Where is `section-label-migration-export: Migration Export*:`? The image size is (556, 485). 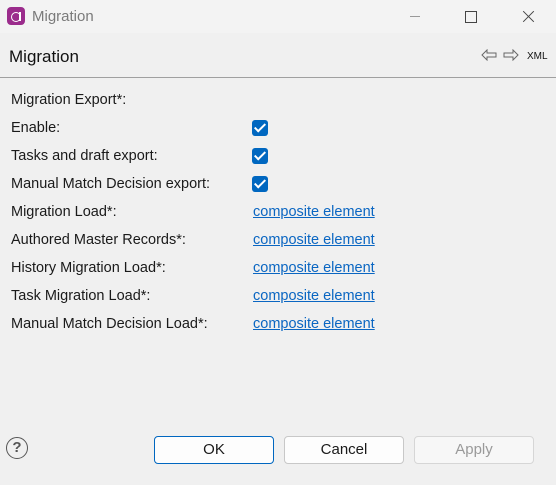 section-label-migration-export: Migration Export*: is located at coordinates (69, 100).